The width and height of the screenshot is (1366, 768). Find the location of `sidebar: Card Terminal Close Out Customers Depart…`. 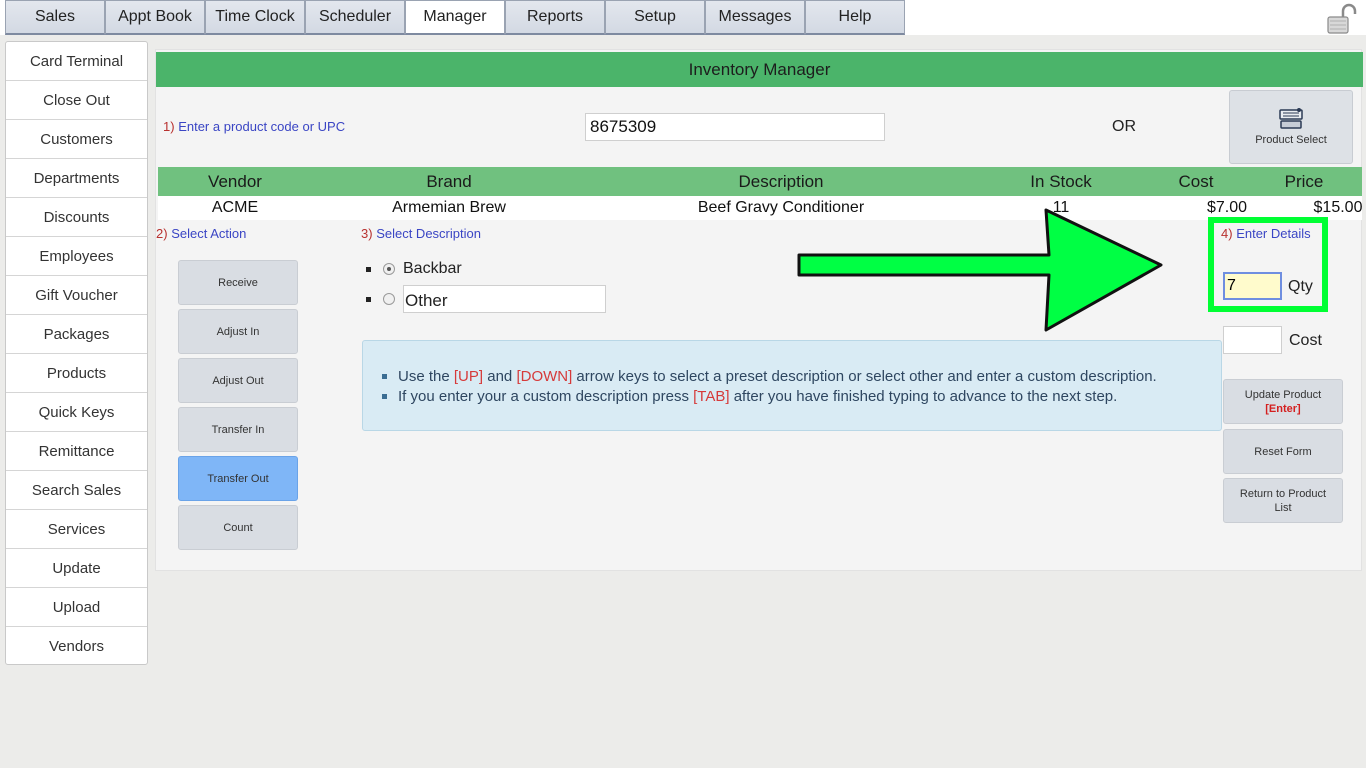

sidebar: Card Terminal Close Out Customers Depart… is located at coordinates (76, 353).